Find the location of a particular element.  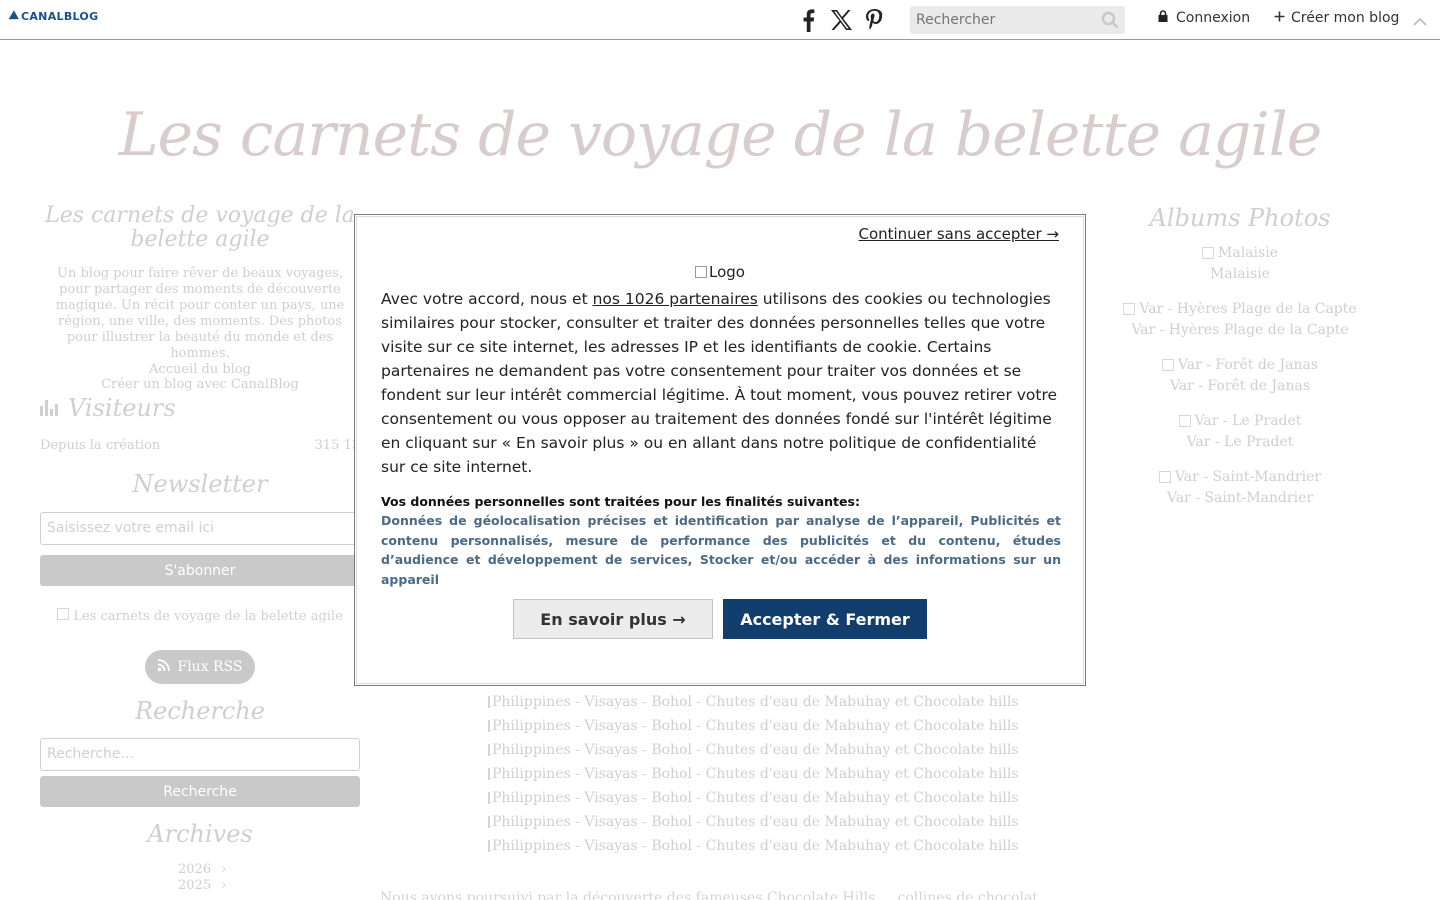

lock-icon is located at coordinates (1163, 18).